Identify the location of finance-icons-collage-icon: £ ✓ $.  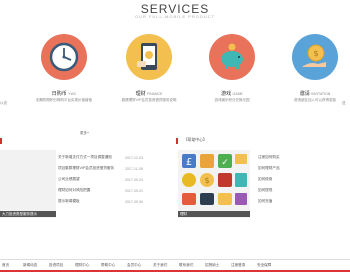
(214, 179).